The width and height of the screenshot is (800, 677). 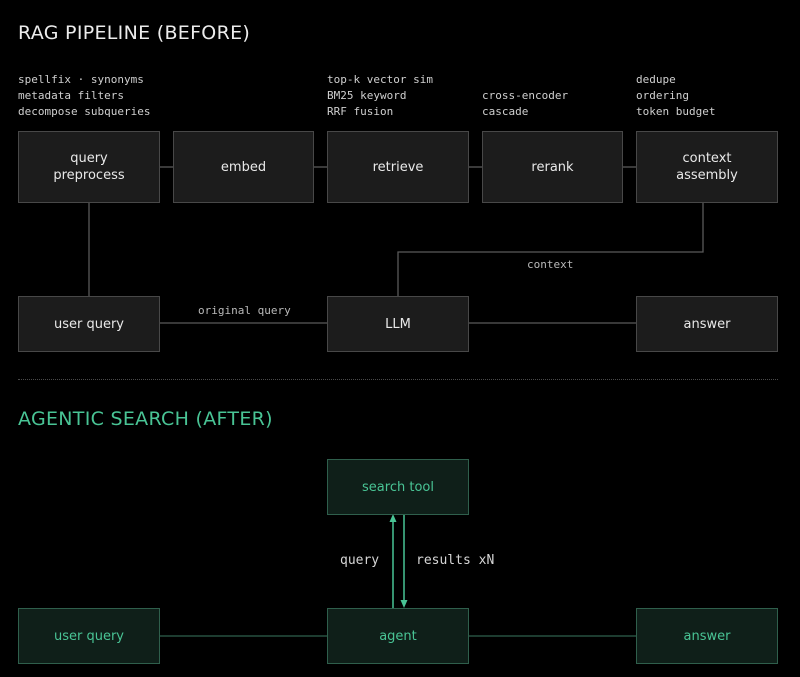 What do you see at coordinates (550, 249) in the screenshot?
I see `edge-assembly-llm` at bounding box center [550, 249].